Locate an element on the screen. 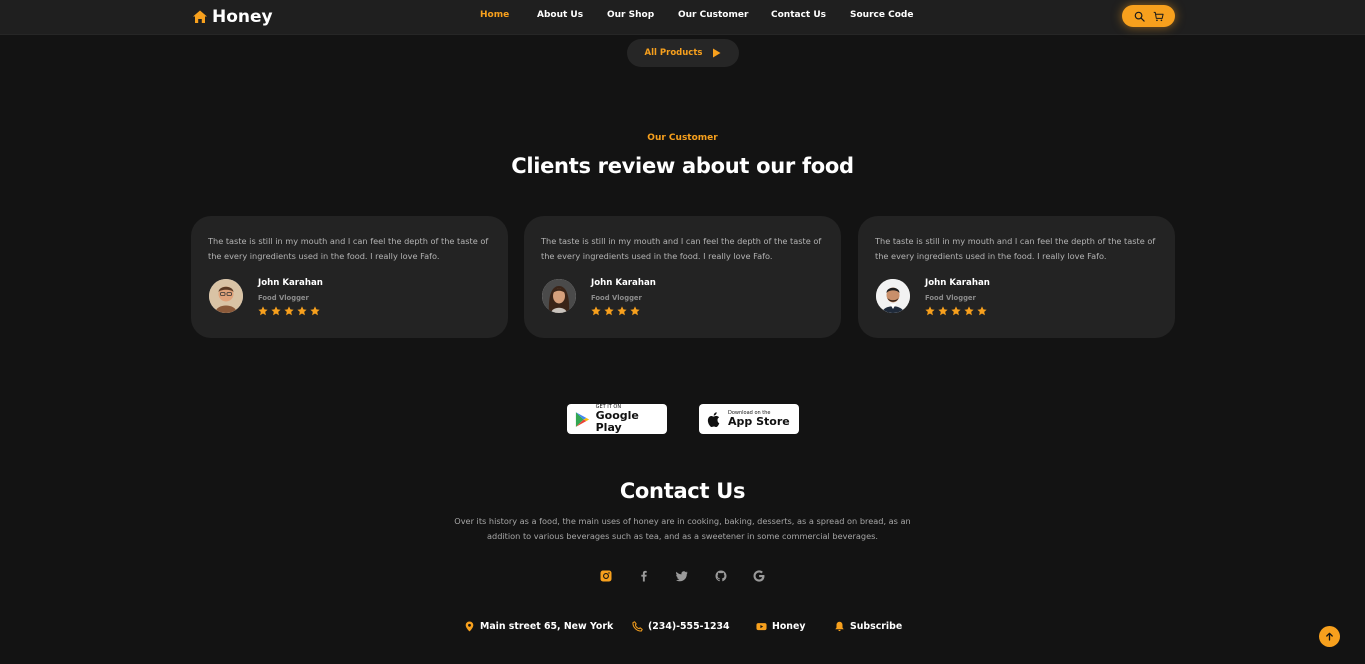  instagram-icon is located at coordinates (606, 576).